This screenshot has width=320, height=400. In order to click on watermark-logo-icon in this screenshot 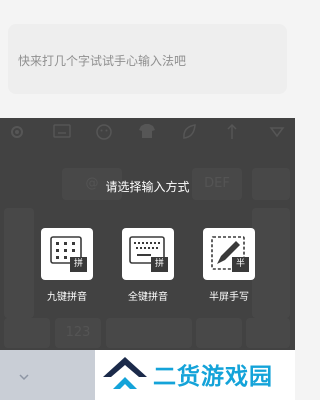, I will do `click(125, 373)`.